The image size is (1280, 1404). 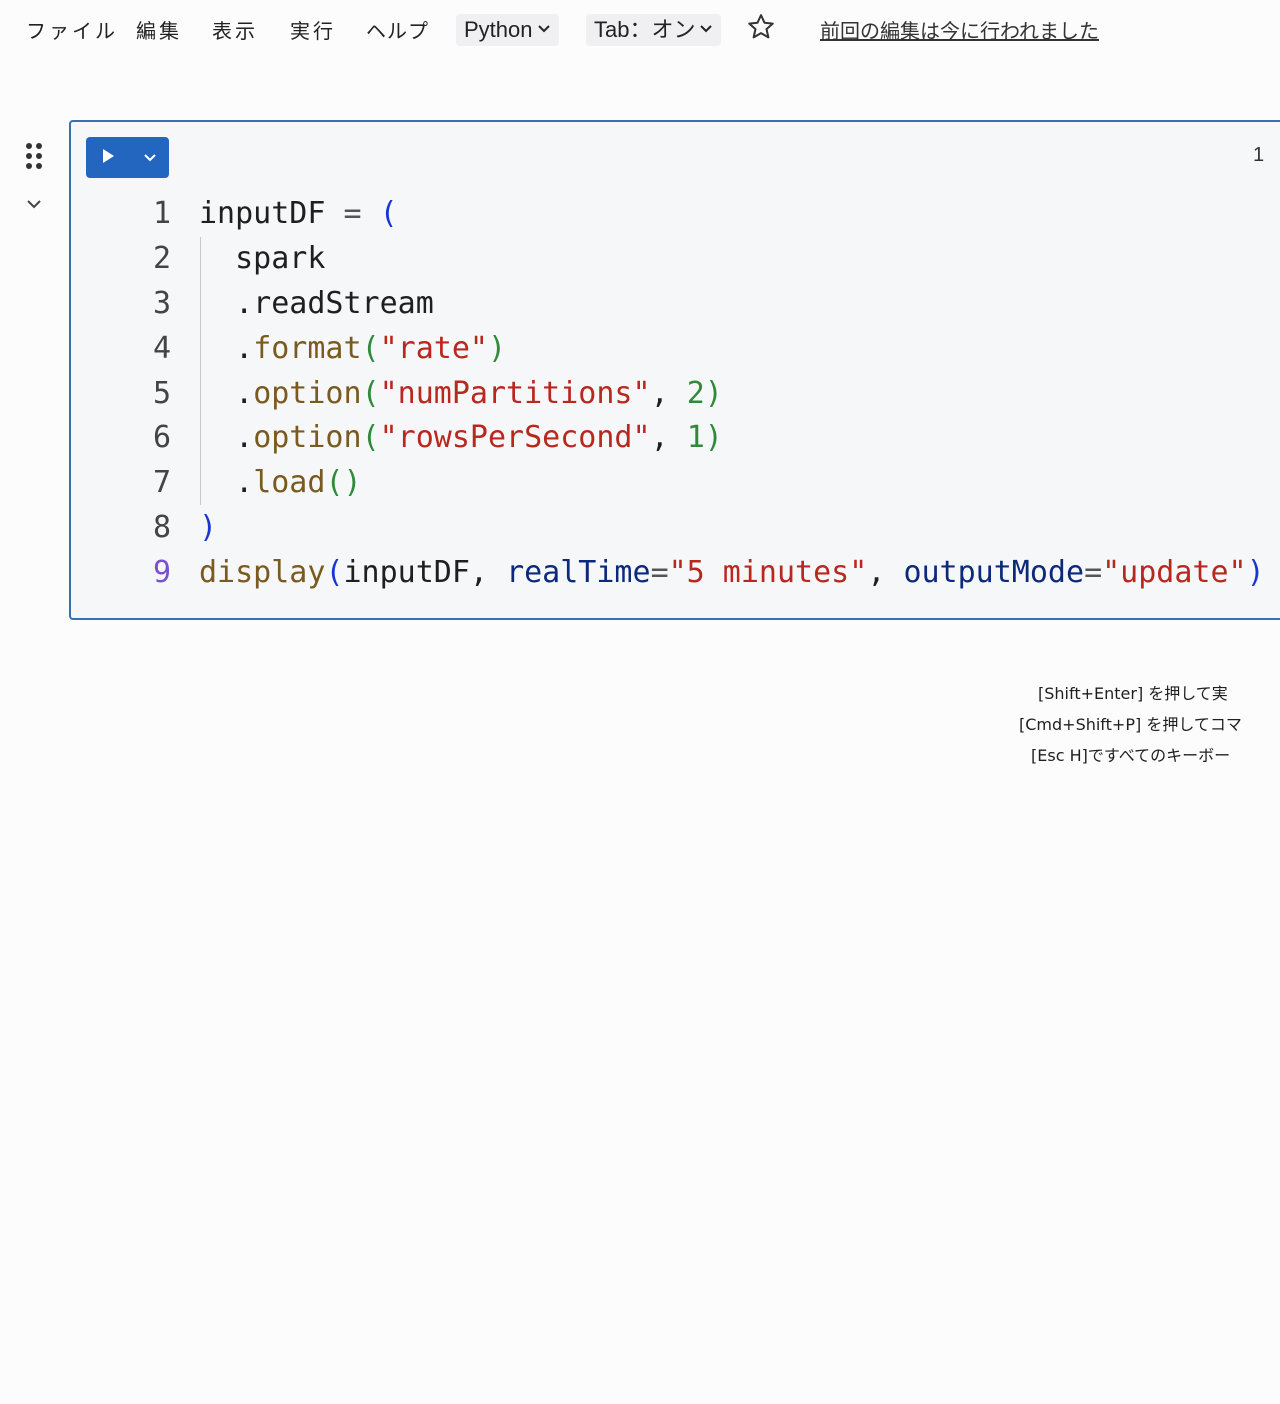 I want to click on language-label: Python, so click(x=498, y=29).